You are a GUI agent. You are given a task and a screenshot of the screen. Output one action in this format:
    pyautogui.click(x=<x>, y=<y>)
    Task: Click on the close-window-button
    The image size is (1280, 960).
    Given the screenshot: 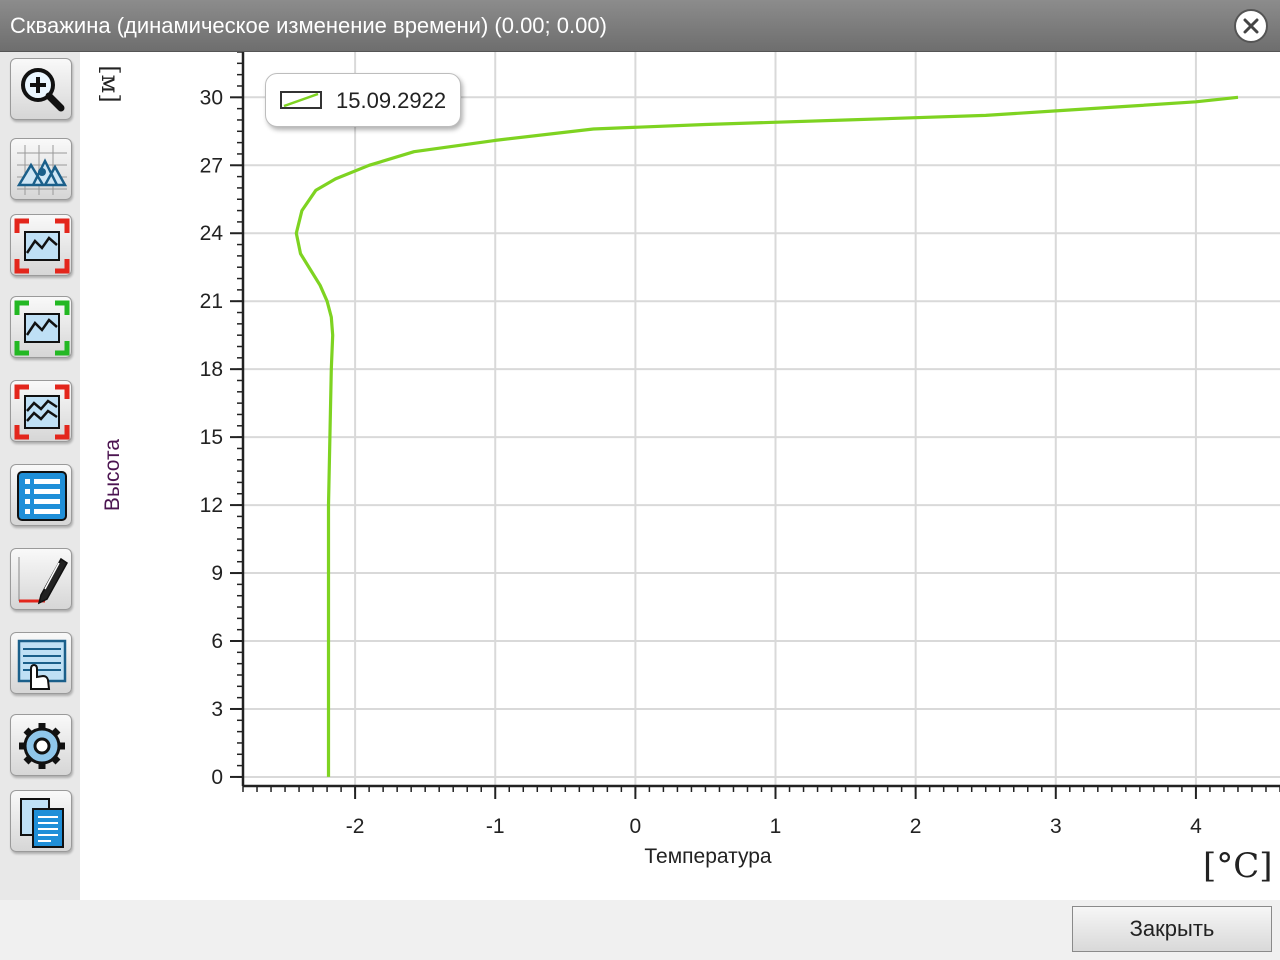 What is the action you would take?
    pyautogui.click(x=1251, y=26)
    